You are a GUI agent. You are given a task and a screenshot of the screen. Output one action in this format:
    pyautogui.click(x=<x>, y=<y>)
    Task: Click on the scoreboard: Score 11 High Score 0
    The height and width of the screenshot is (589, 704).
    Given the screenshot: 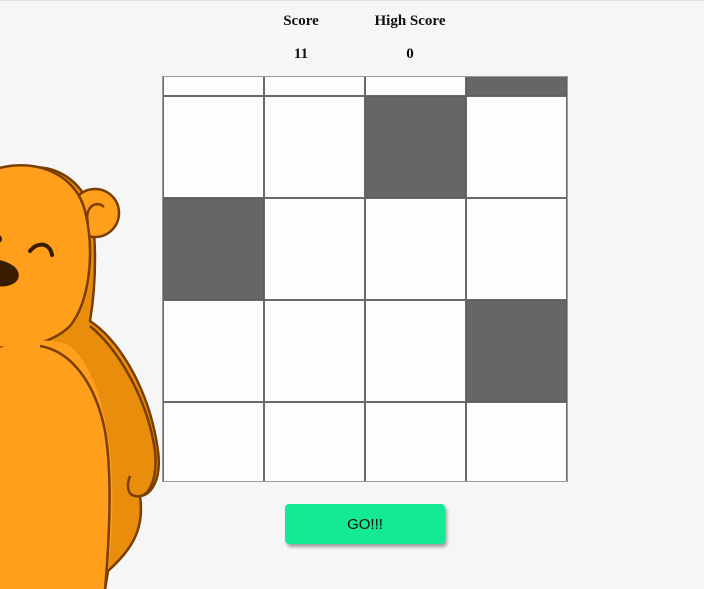 What is the action you would take?
    pyautogui.click(x=367, y=41)
    